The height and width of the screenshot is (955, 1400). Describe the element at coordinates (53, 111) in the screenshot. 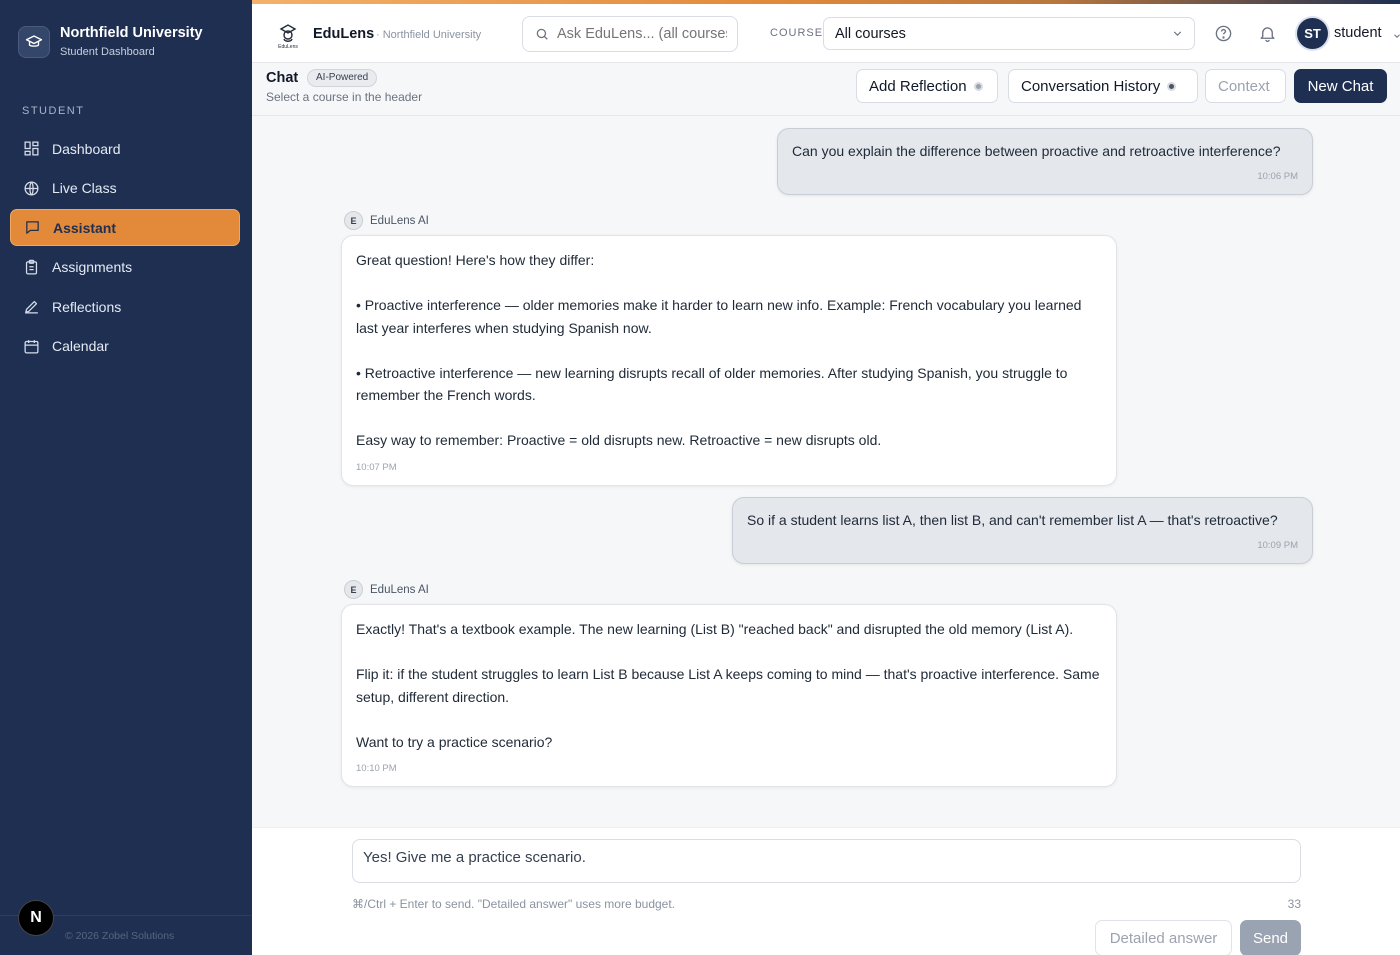

I see `section-label: STUDENT` at that location.